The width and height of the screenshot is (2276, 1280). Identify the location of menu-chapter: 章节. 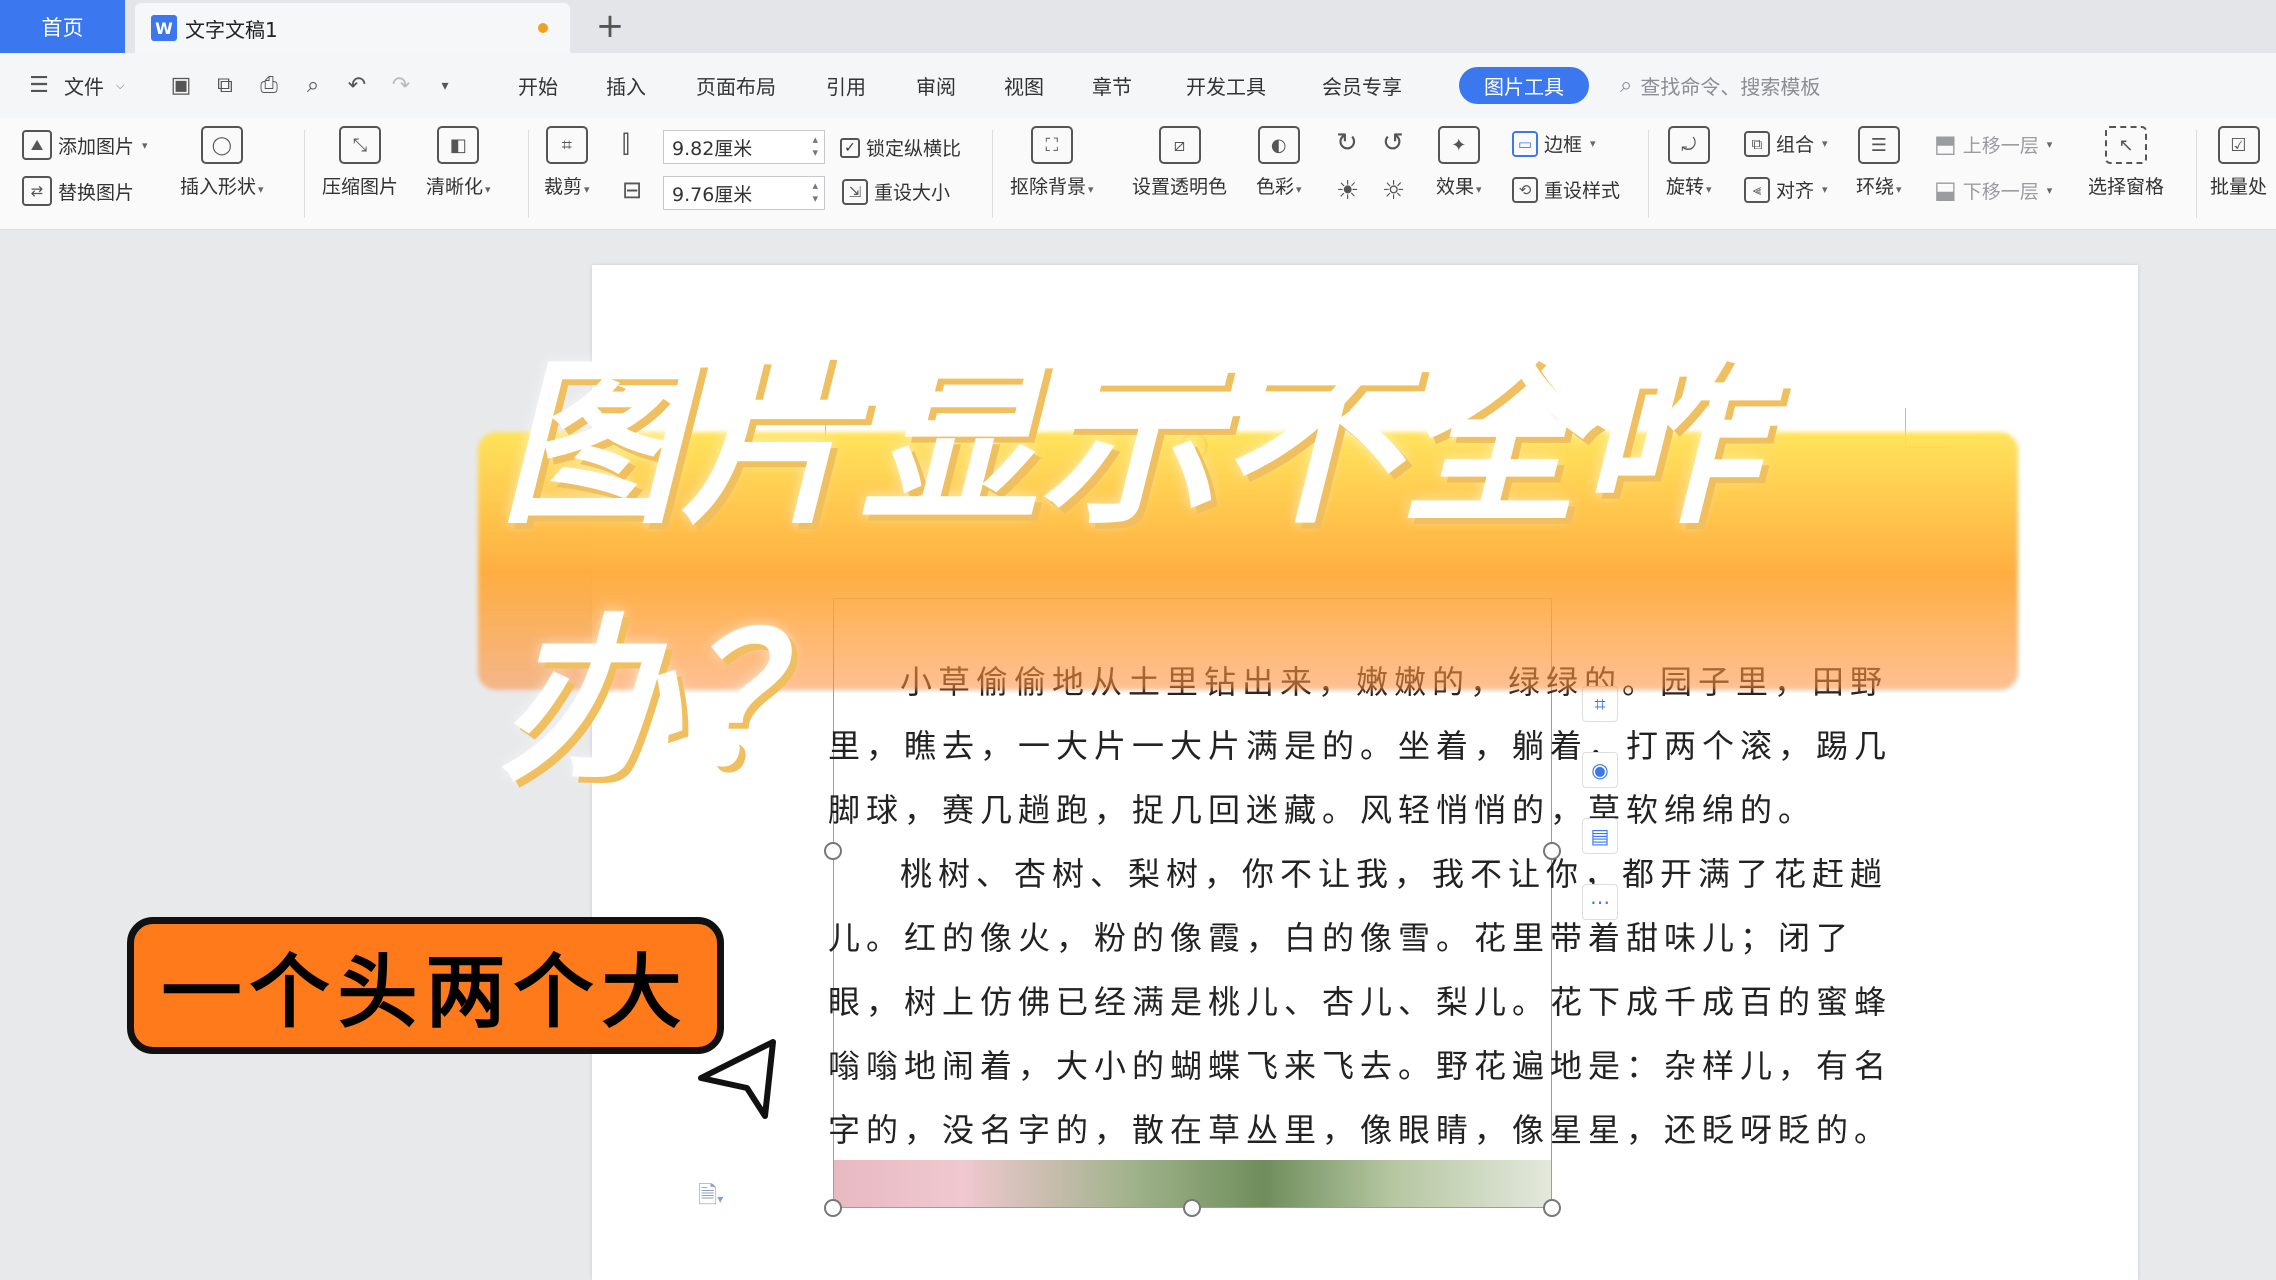
(1112, 85).